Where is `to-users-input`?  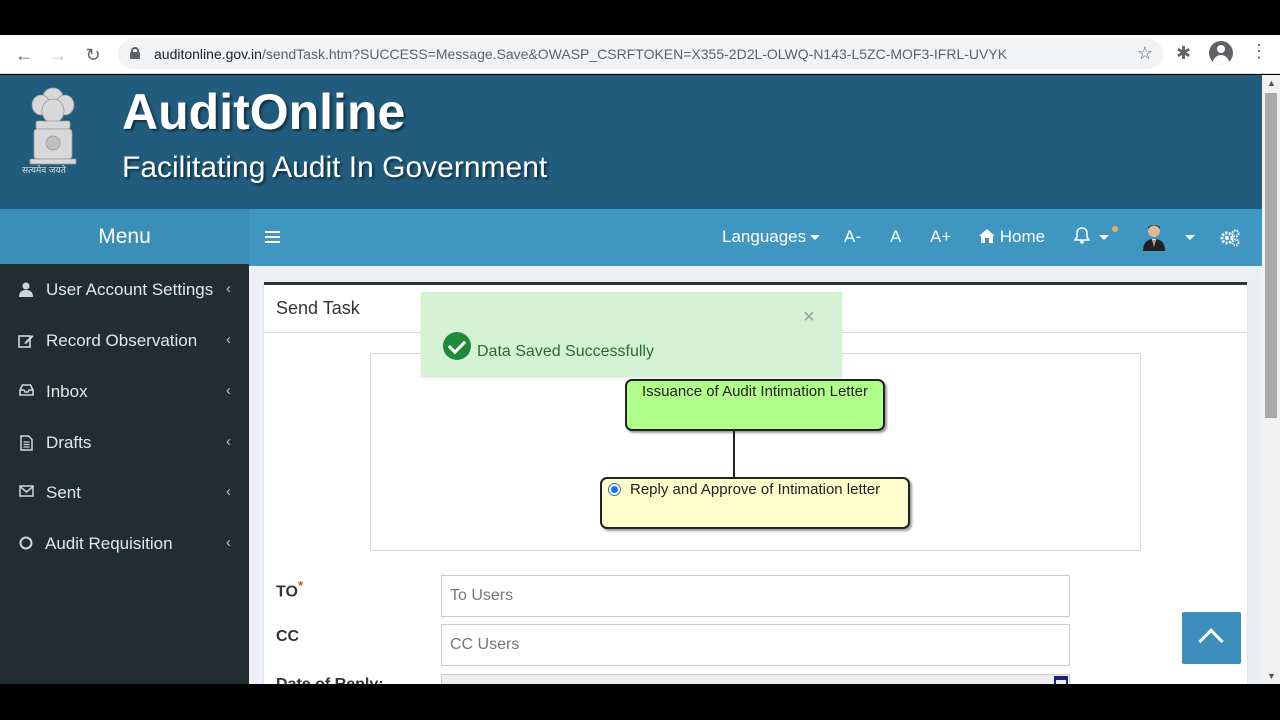
to-users-input is located at coordinates (755, 596).